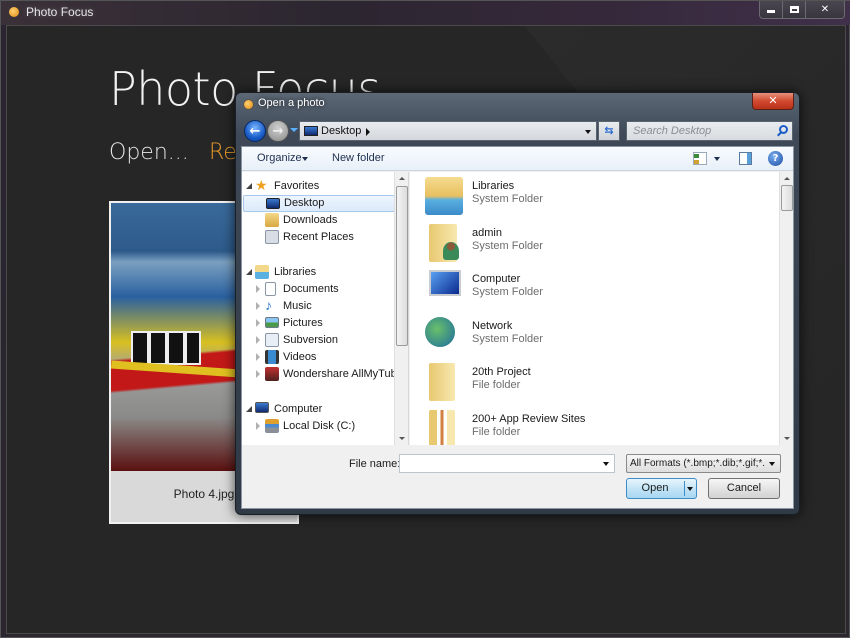  Describe the element at coordinates (595, 197) in the screenshot. I see `file-item: Libraries System Folder` at that location.